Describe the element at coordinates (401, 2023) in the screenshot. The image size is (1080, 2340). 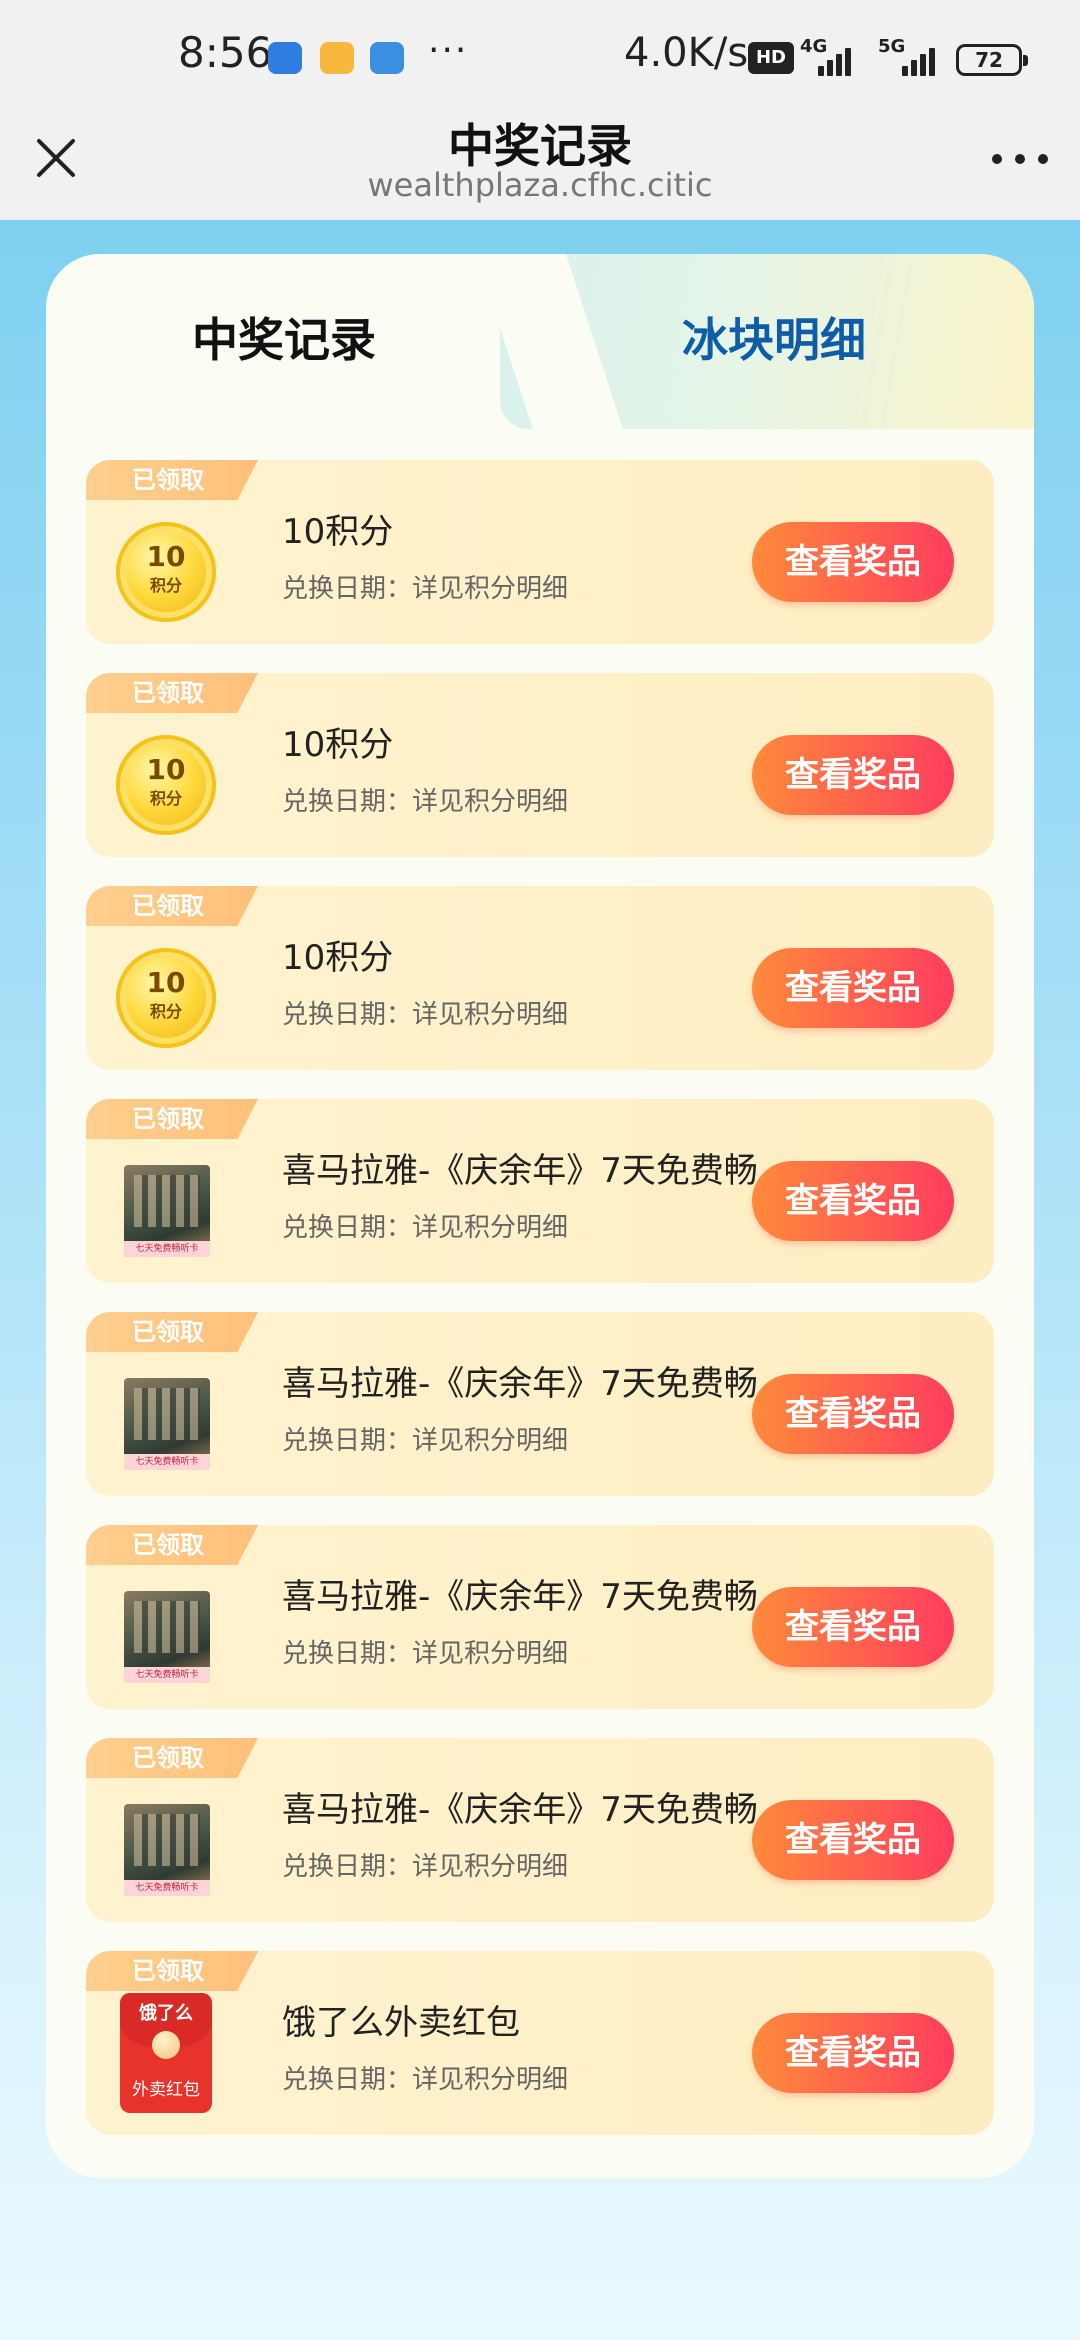
I see `record-title: 饿了么外卖红包` at that location.